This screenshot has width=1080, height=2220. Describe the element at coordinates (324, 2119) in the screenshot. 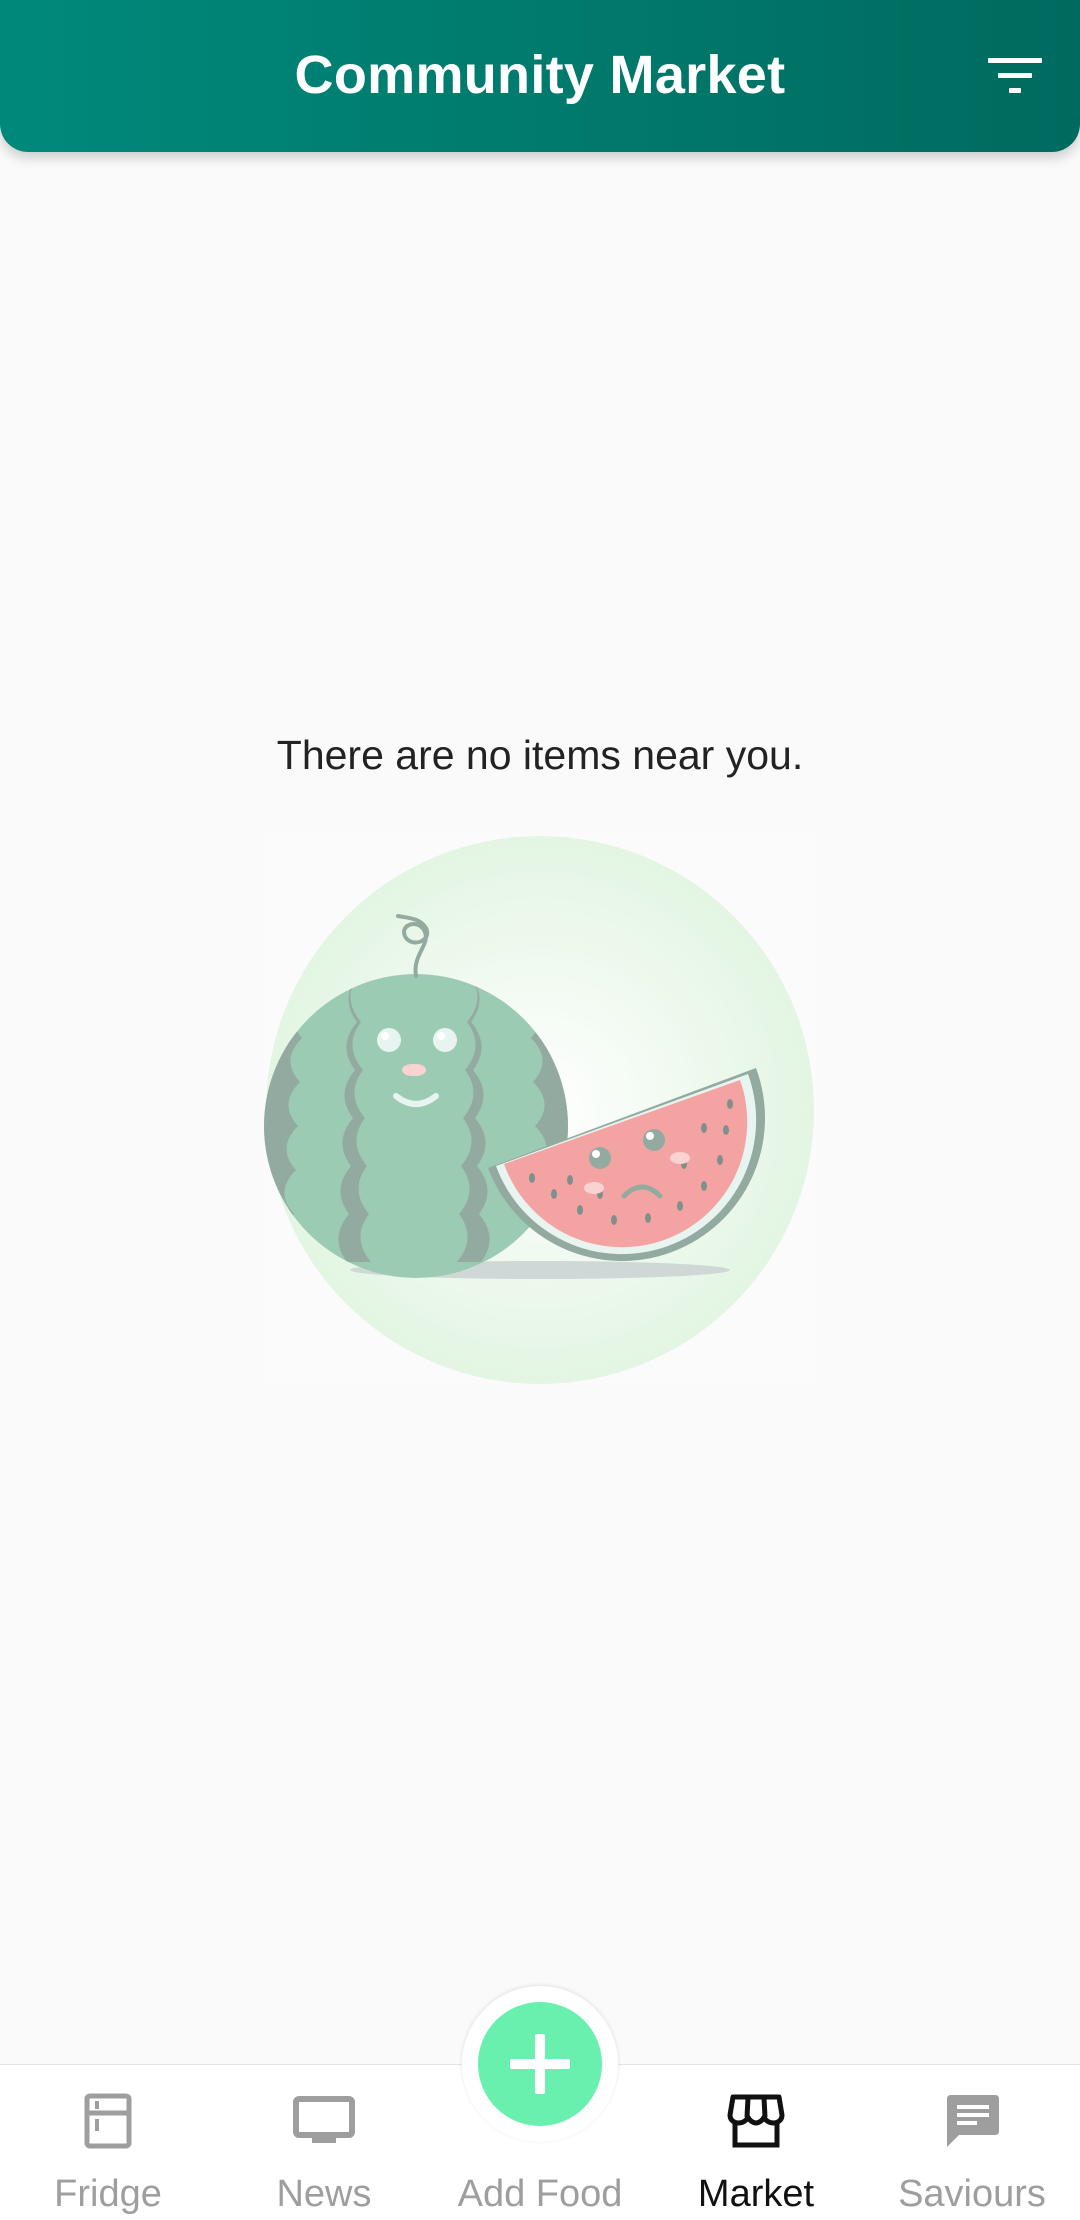

I see `monitor-icon` at that location.